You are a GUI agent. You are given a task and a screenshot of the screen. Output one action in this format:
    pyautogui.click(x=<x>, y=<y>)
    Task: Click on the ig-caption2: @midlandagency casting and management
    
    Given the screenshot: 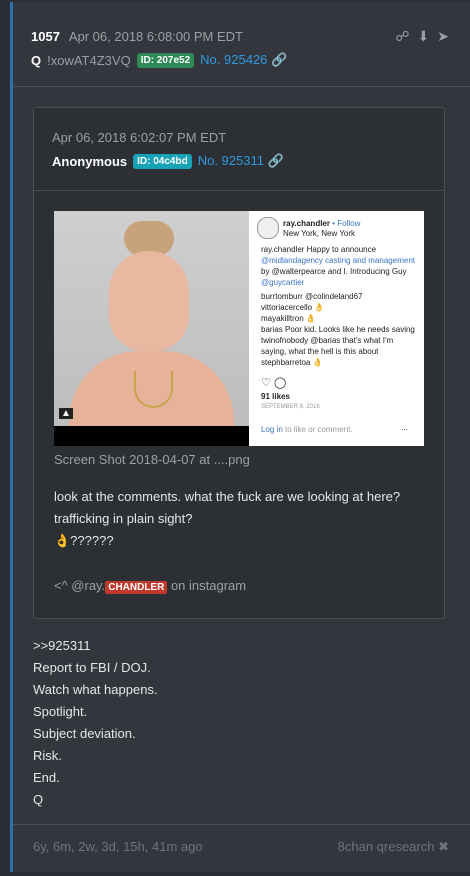 What is the action you would take?
    pyautogui.click(x=338, y=260)
    